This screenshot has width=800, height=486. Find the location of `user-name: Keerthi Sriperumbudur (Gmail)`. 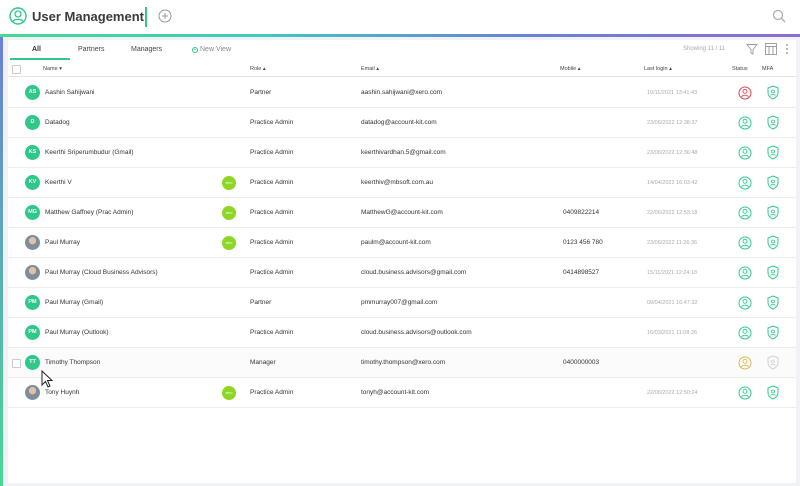

user-name: Keerthi Sriperumbudur (Gmail) is located at coordinates (89, 152).